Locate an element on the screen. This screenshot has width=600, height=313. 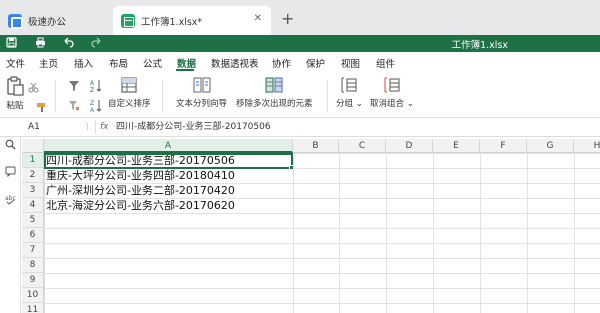
column-header-b: B is located at coordinates (316, 146).